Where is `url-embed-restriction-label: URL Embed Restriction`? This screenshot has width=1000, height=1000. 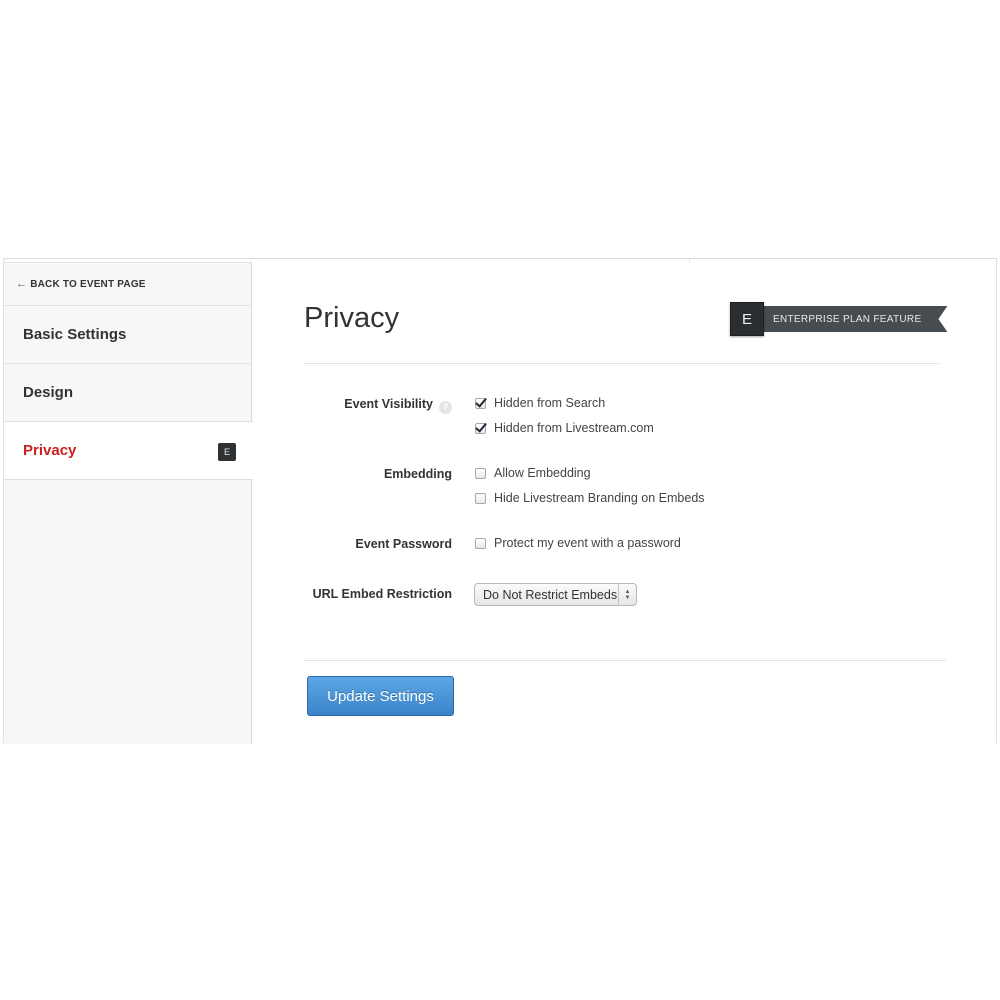 url-embed-restriction-label: URL Embed Restriction is located at coordinates (382, 594).